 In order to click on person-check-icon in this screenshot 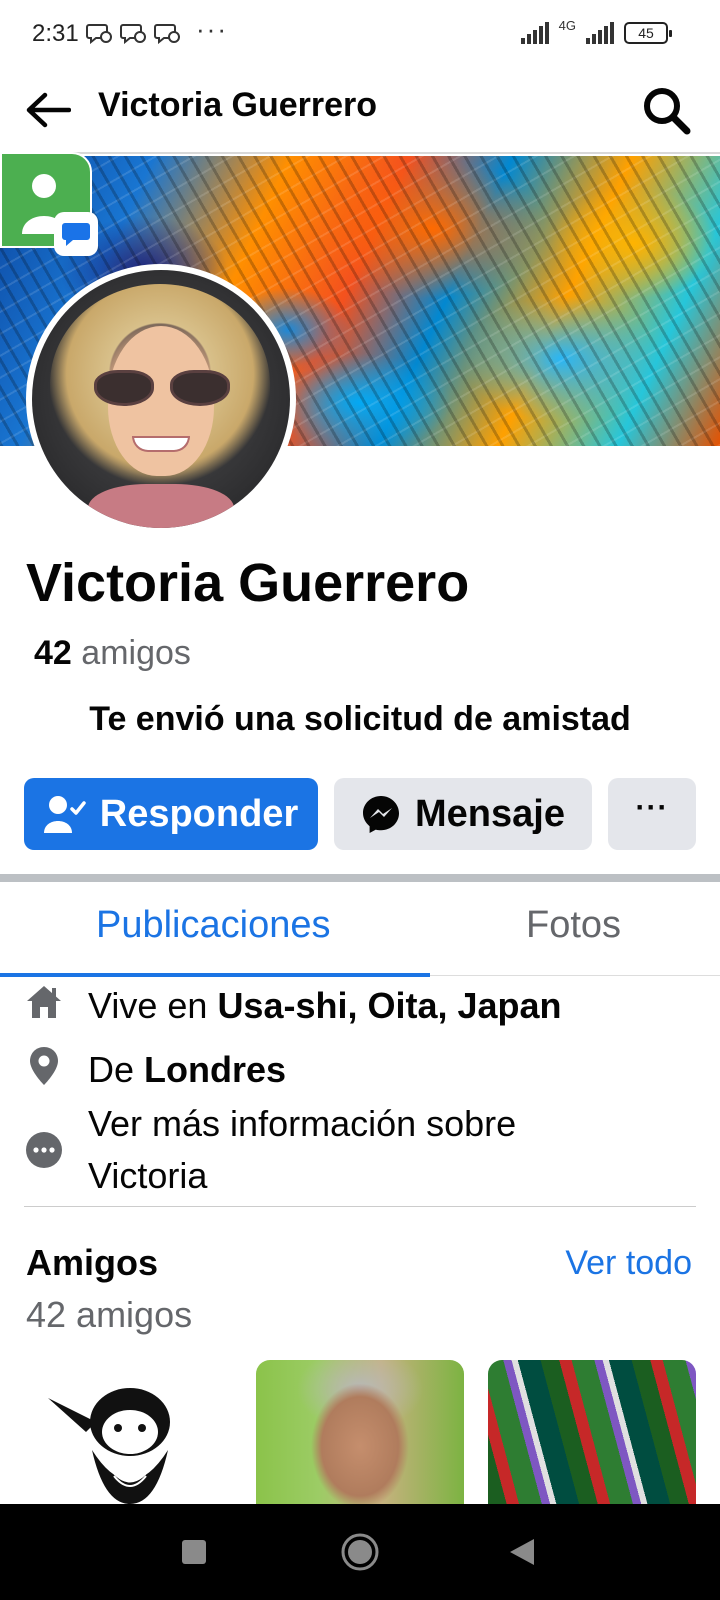, I will do `click(64, 814)`.